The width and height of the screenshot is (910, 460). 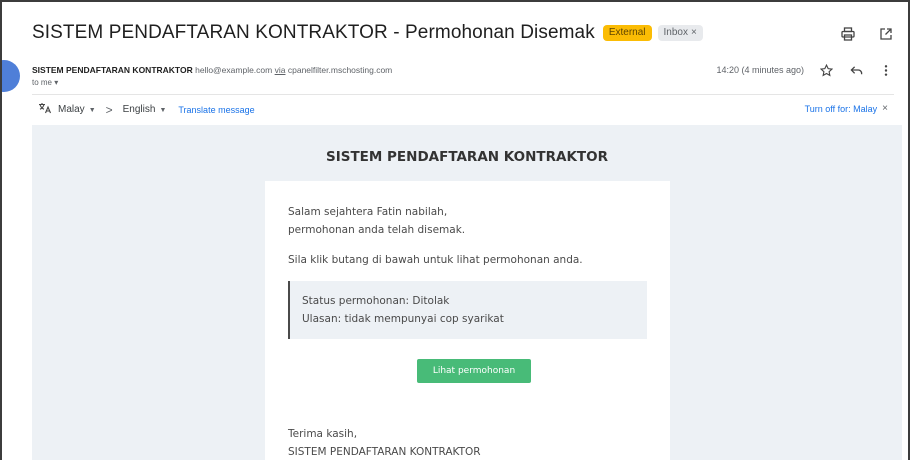 What do you see at coordinates (760, 70) in the screenshot?
I see `timestamp: 14:20 (4 minutes ago)` at bounding box center [760, 70].